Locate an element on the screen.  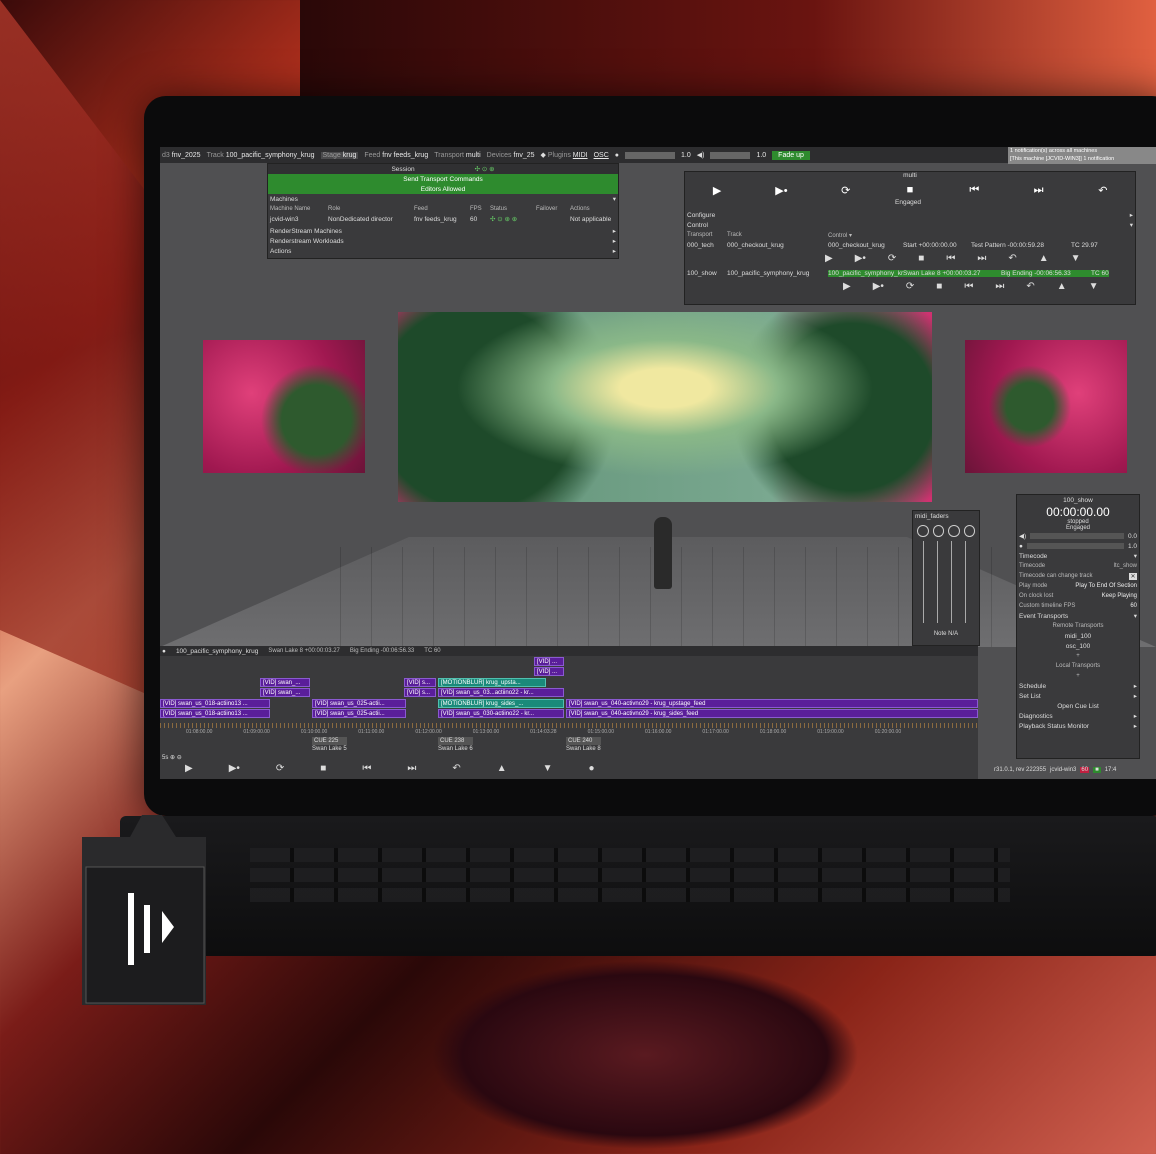
timecode-row: Timecode ltc_show is located at coordinates (1078, 566).